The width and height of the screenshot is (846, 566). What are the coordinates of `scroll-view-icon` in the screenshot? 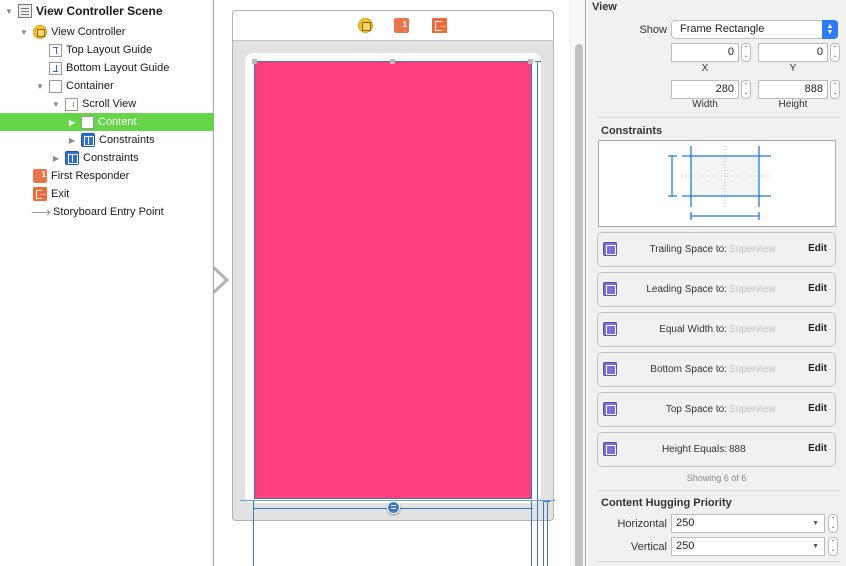 It's located at (71, 104).